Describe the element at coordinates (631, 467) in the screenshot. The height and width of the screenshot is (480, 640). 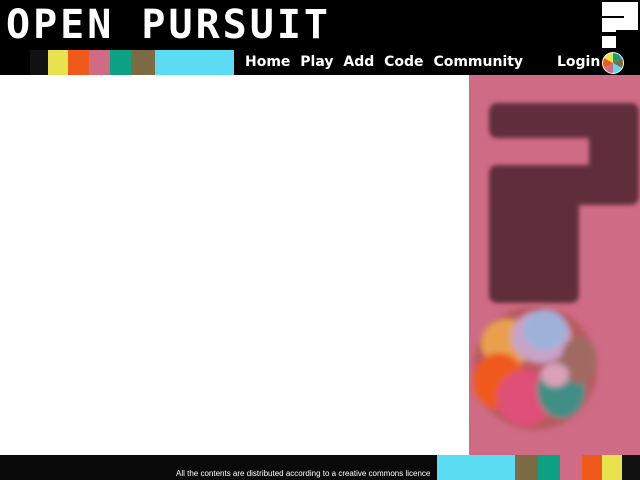
I see `footer-swatch-black` at that location.